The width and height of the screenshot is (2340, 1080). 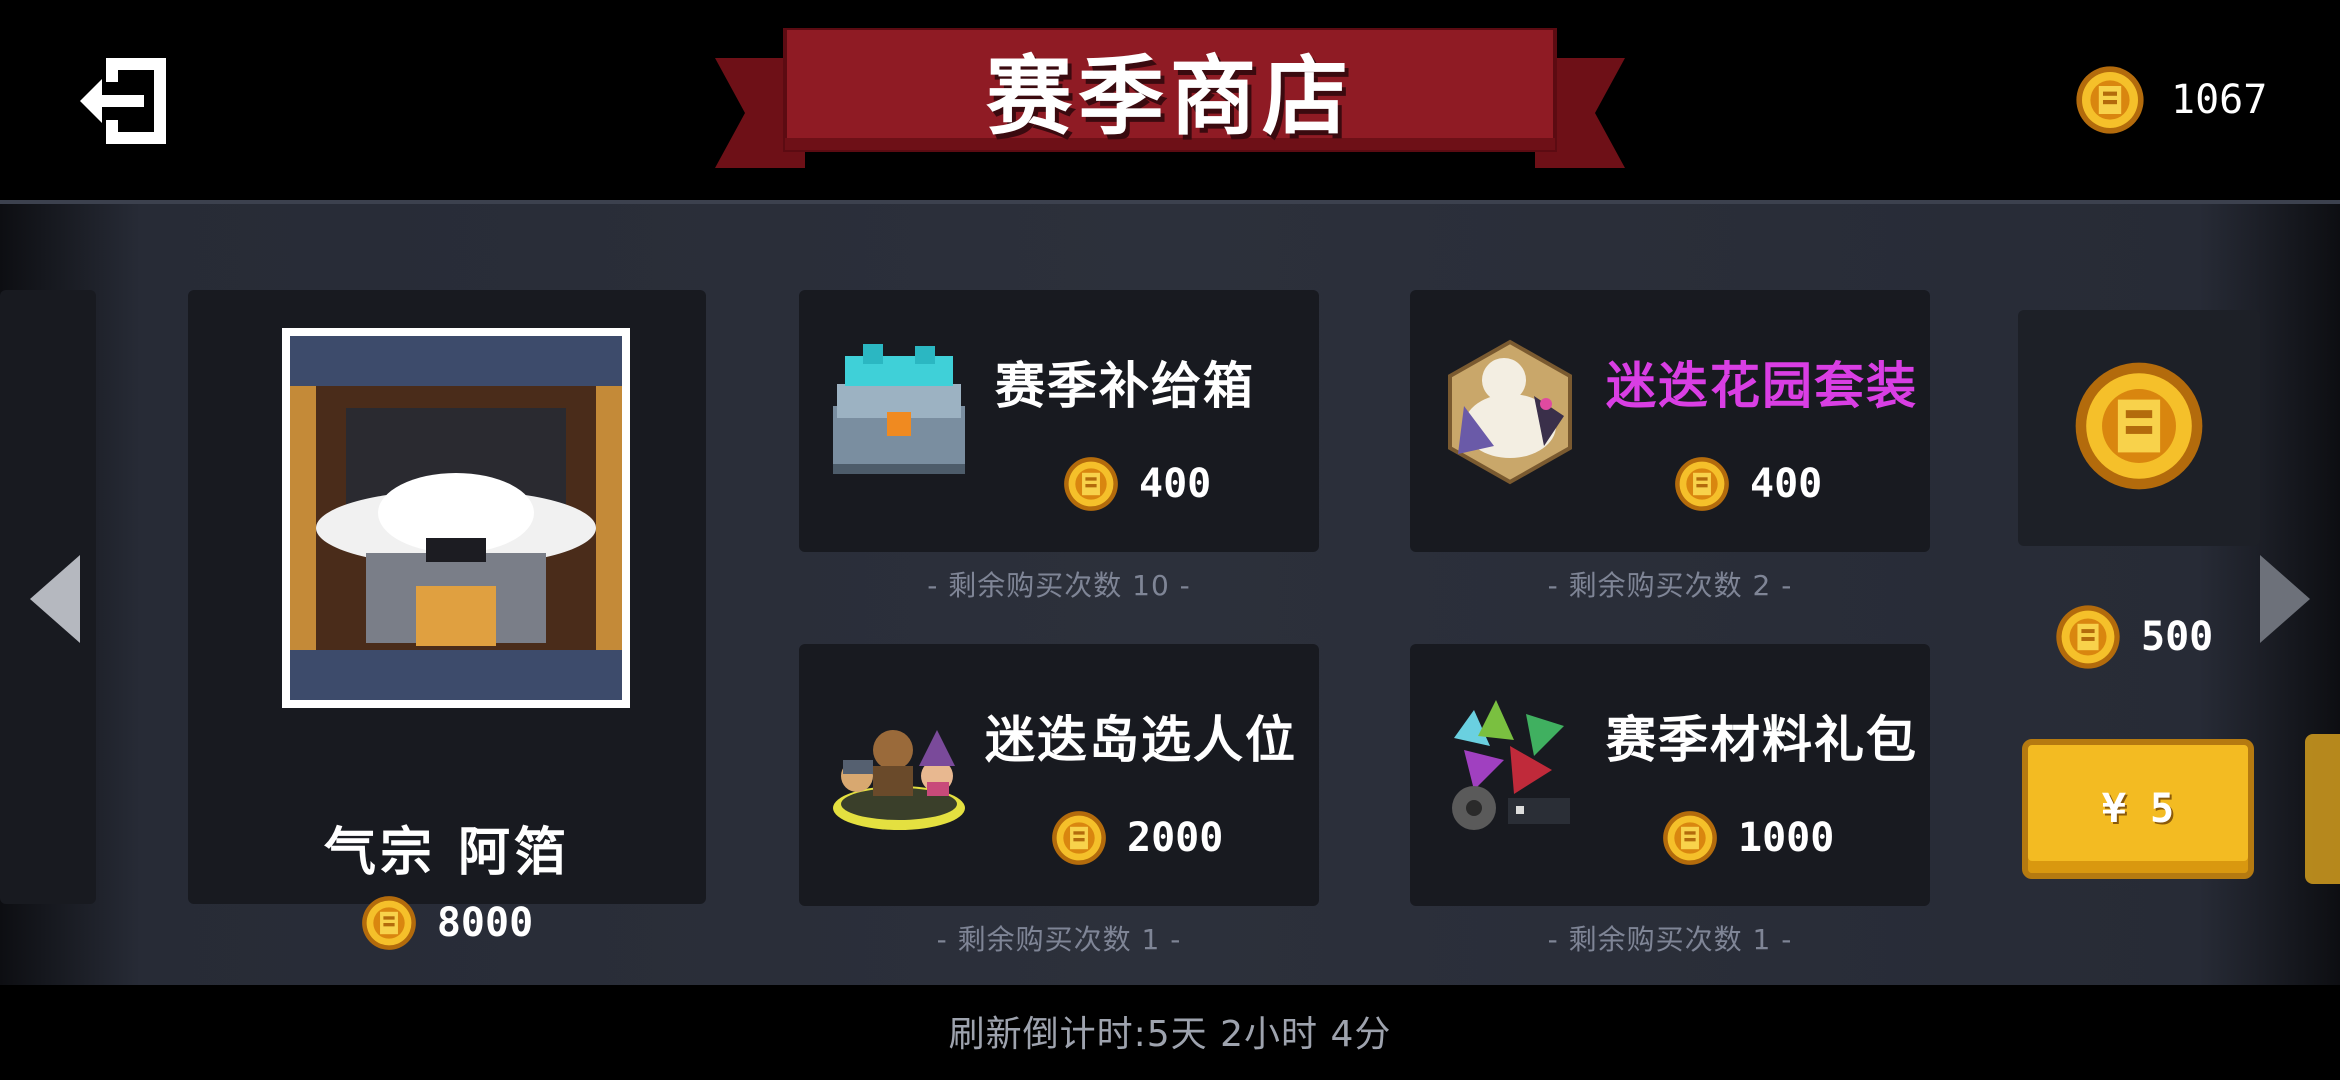 What do you see at coordinates (1511, 765) in the screenshot?
I see `materials-icon` at bounding box center [1511, 765].